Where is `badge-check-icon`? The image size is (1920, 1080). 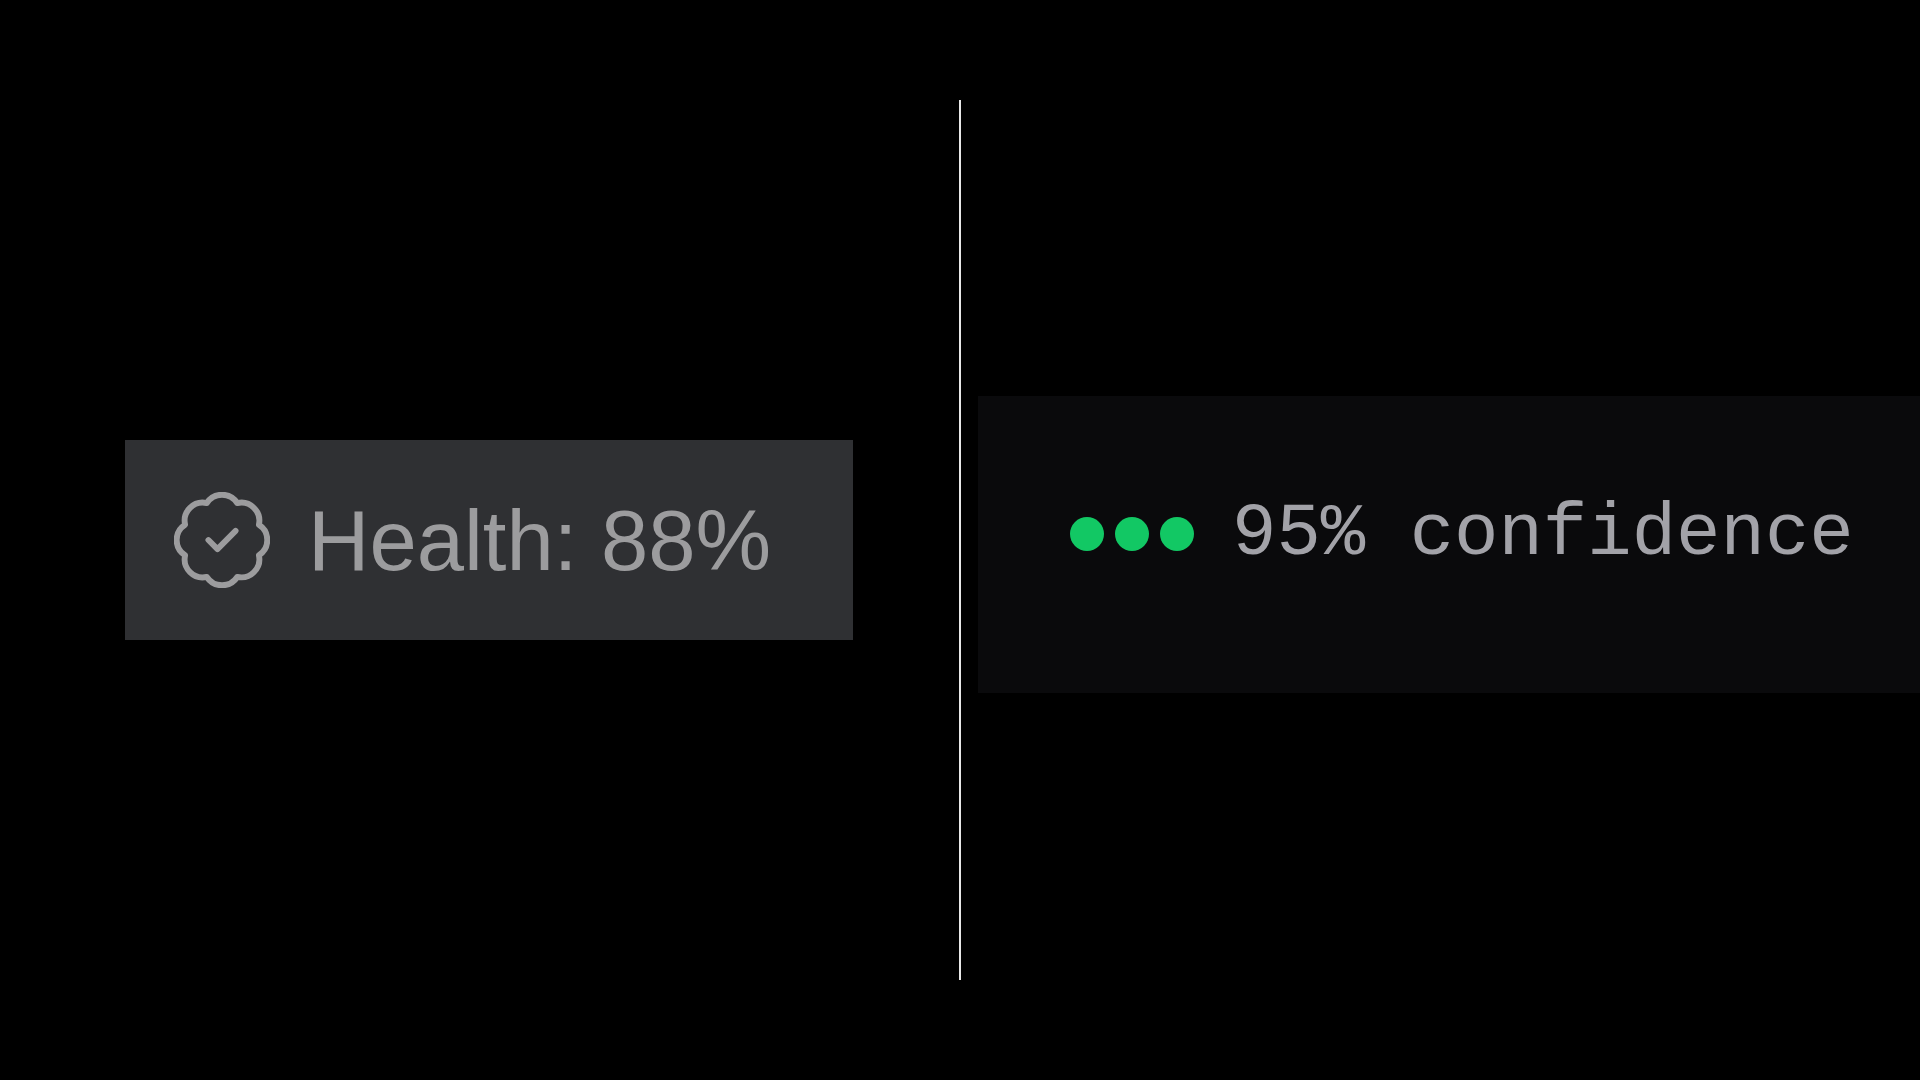
badge-check-icon is located at coordinates (222, 540).